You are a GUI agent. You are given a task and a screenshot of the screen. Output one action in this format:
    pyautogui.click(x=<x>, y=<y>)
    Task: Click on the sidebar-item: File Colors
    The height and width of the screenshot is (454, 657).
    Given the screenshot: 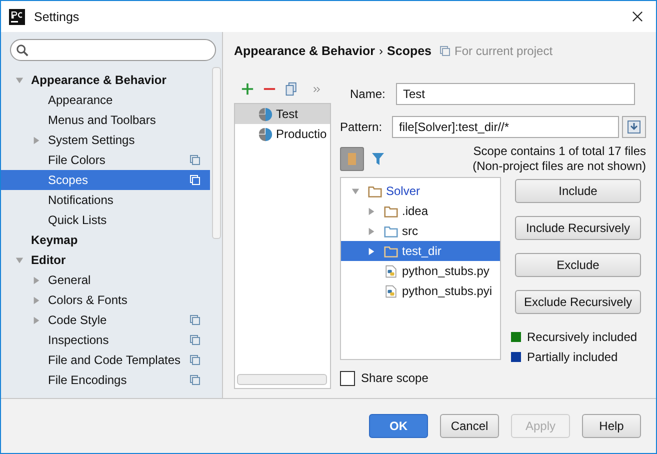 What is the action you would take?
    pyautogui.click(x=105, y=160)
    